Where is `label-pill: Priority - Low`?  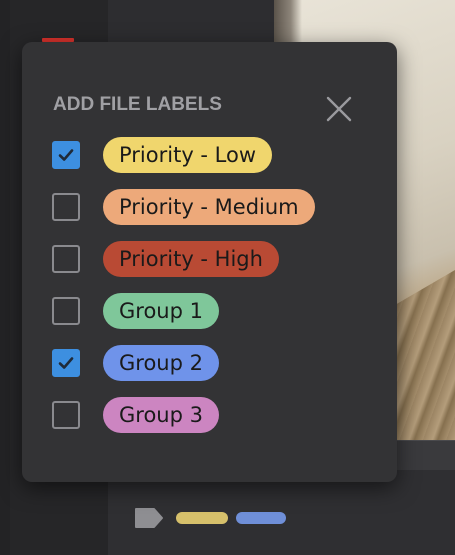 label-pill: Priority - Low is located at coordinates (188, 155).